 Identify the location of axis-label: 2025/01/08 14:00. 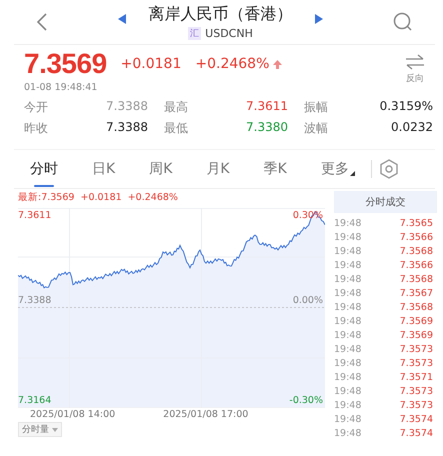
(73, 414).